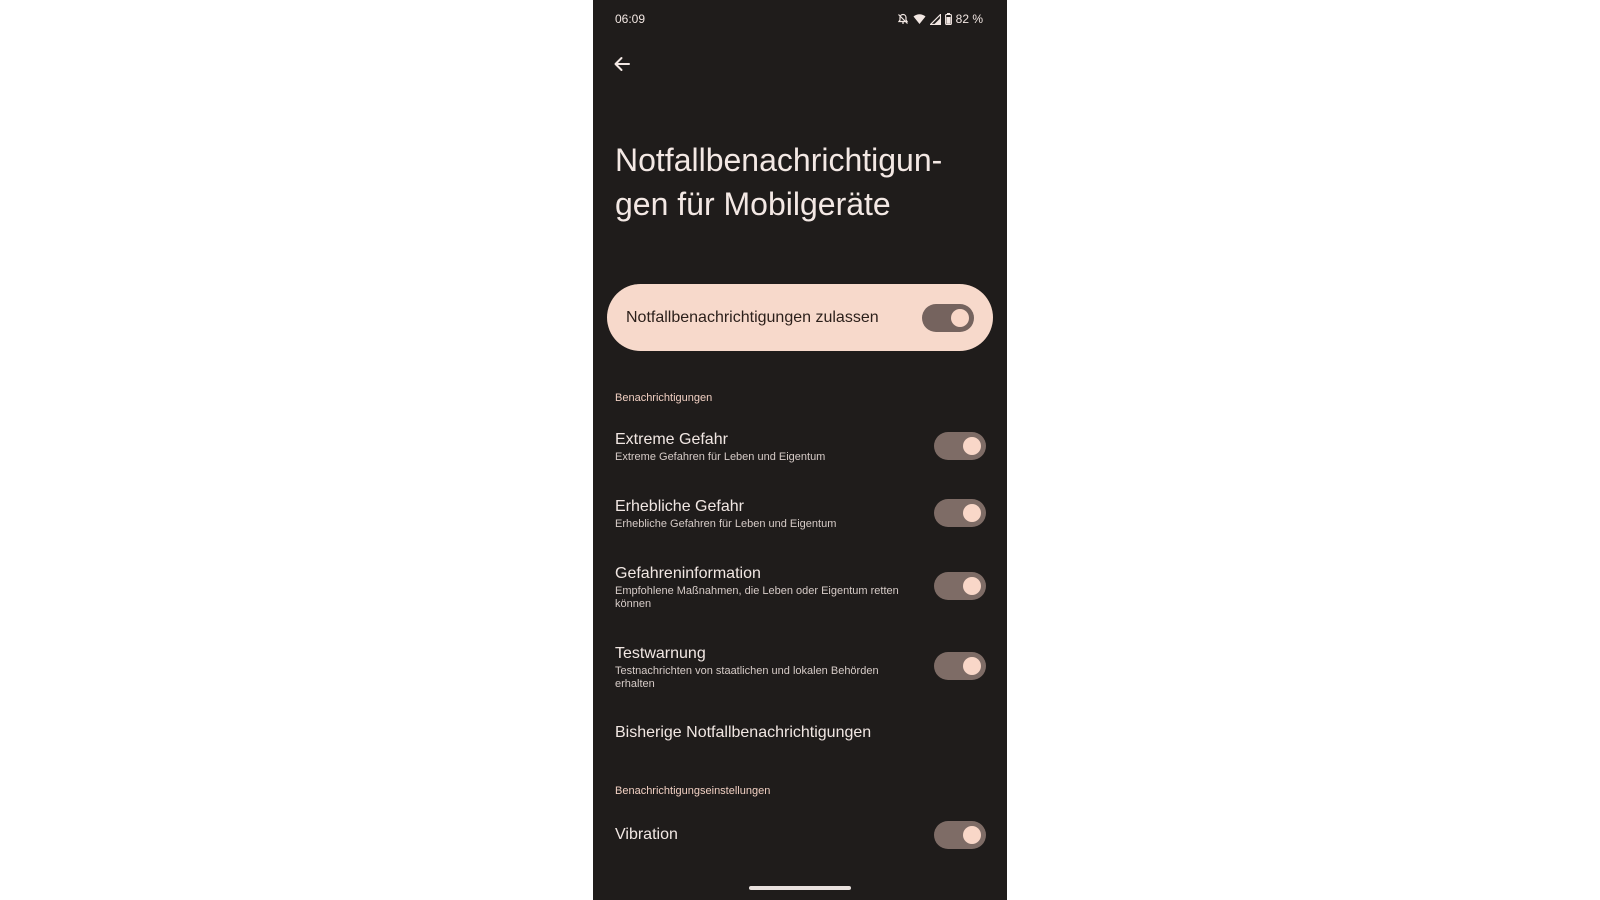 The width and height of the screenshot is (1600, 900). Describe the element at coordinates (693, 791) in the screenshot. I see `section-header-notification-settings: Benachrichtigungseinstellungen` at that location.